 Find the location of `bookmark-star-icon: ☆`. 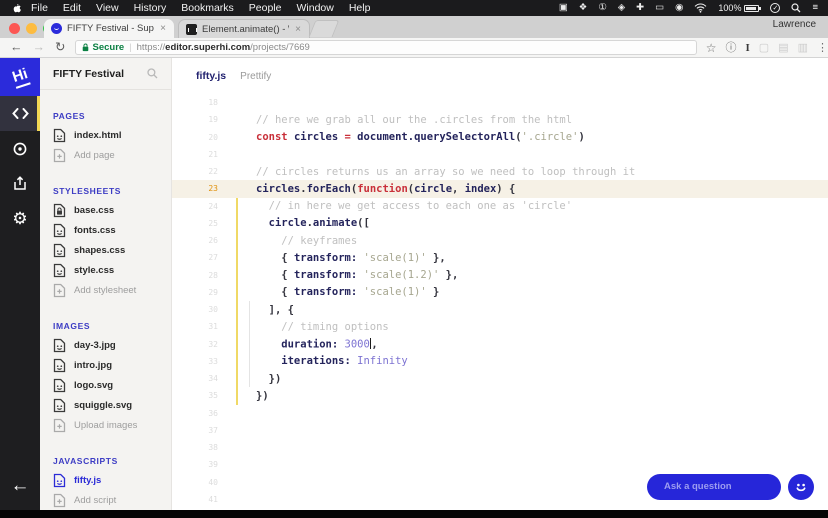

bookmark-star-icon: ☆ is located at coordinates (711, 48).